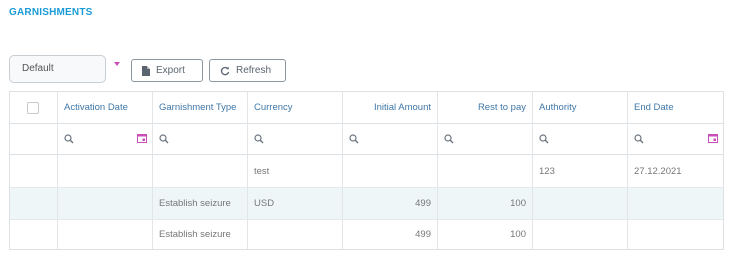  Describe the element at coordinates (295, 171) in the screenshot. I see `cell-currency: test` at that location.